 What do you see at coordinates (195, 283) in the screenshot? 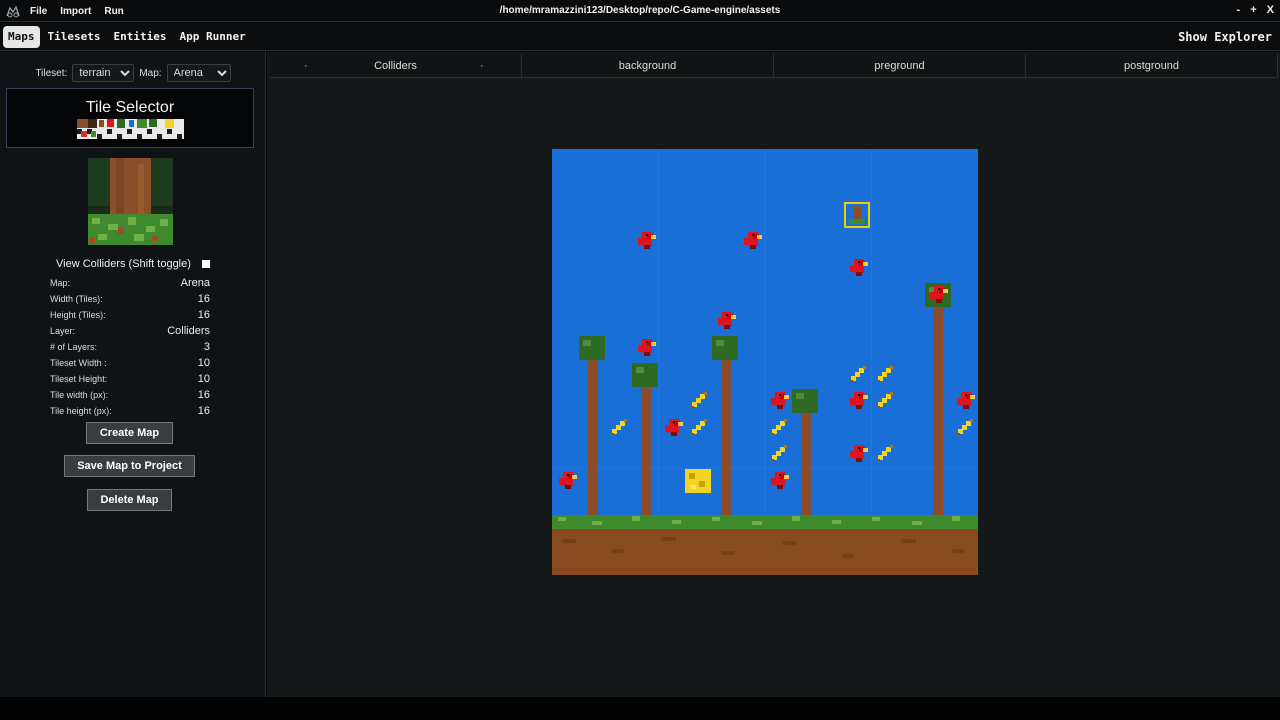
I see `property-value: Arena` at bounding box center [195, 283].